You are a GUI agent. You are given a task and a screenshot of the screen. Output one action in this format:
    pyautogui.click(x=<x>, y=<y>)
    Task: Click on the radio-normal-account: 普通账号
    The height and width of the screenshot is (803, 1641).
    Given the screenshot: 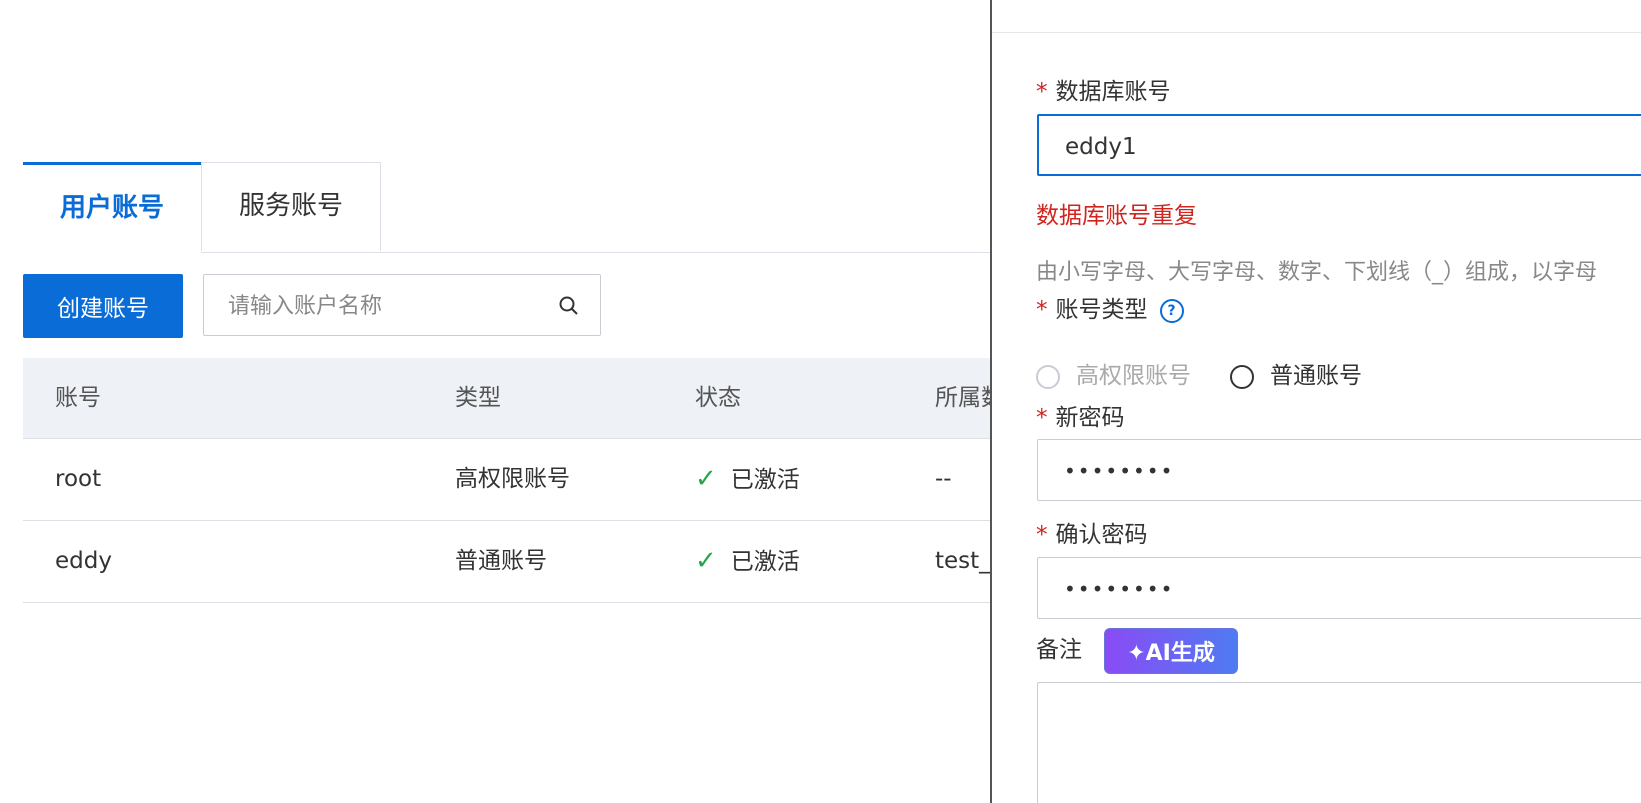 What is the action you would take?
    pyautogui.click(x=1296, y=373)
    